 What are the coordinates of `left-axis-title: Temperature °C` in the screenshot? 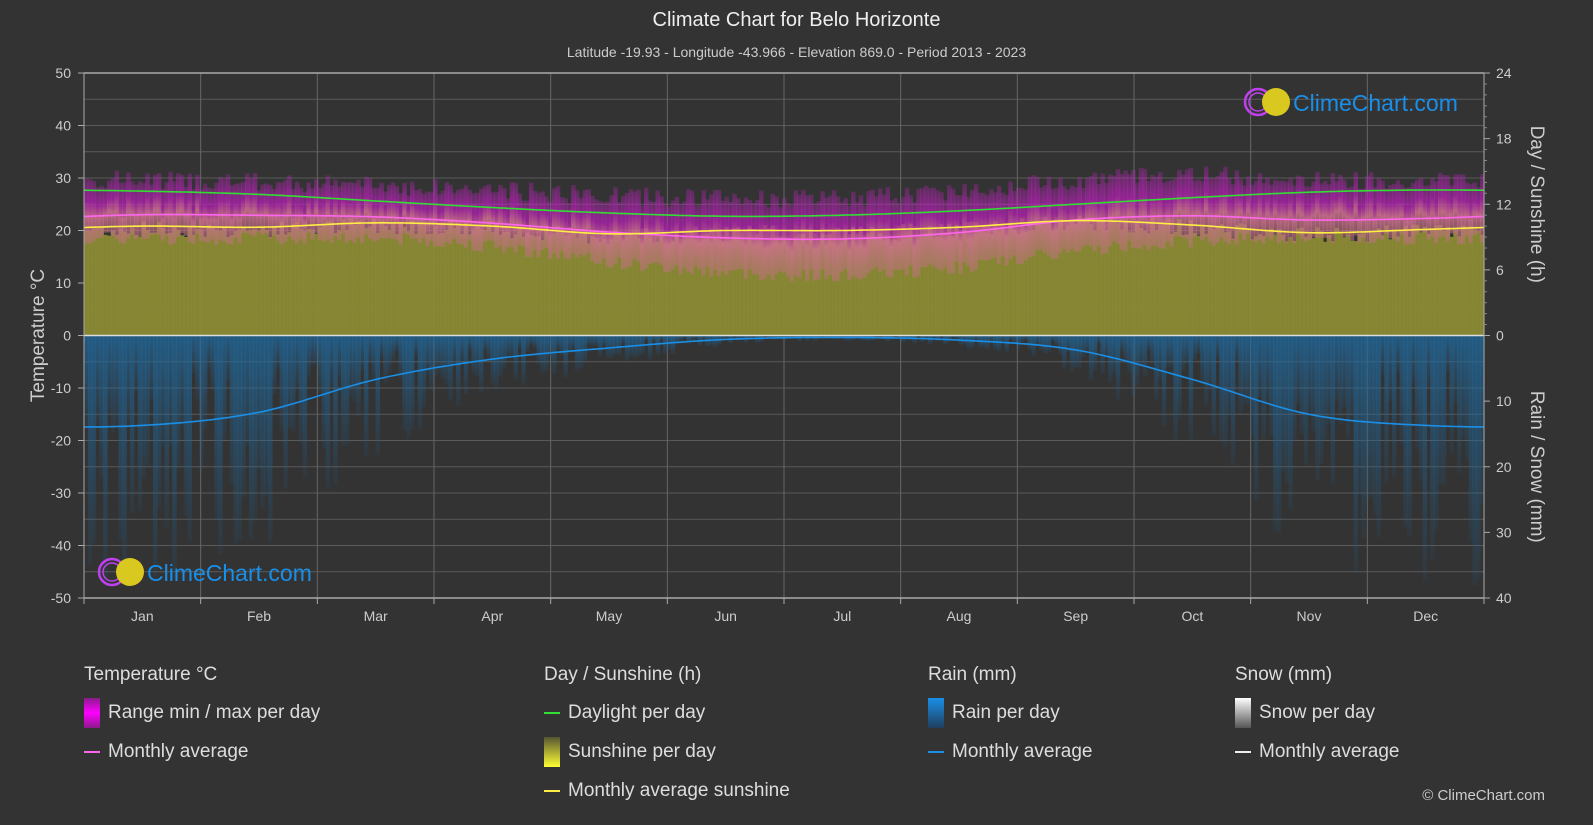 It's located at (38, 335).